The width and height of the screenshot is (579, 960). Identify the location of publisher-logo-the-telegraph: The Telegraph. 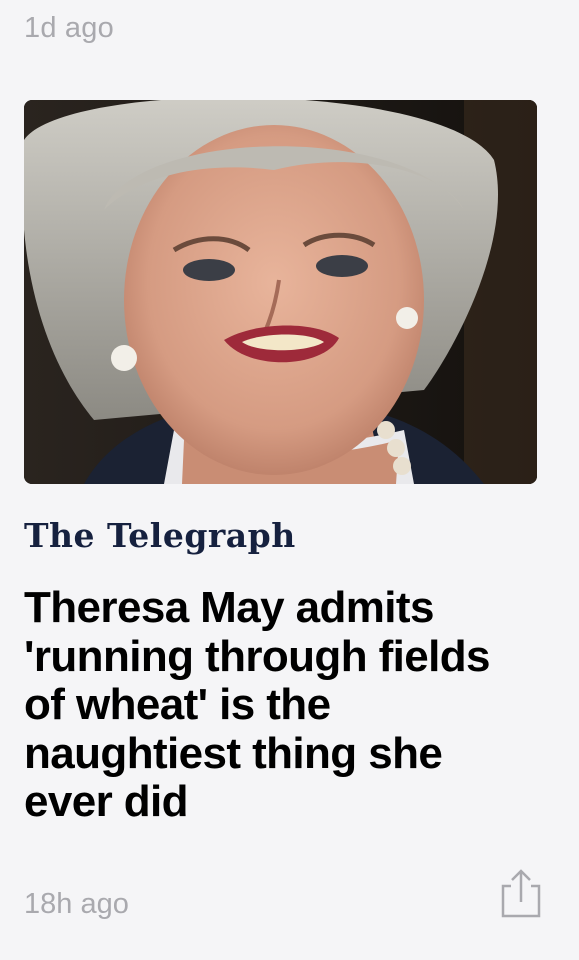
(160, 535).